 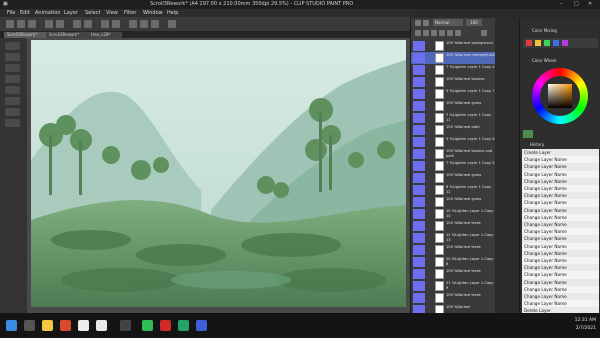 I want to click on menu-file: File, so click(x=11, y=13).